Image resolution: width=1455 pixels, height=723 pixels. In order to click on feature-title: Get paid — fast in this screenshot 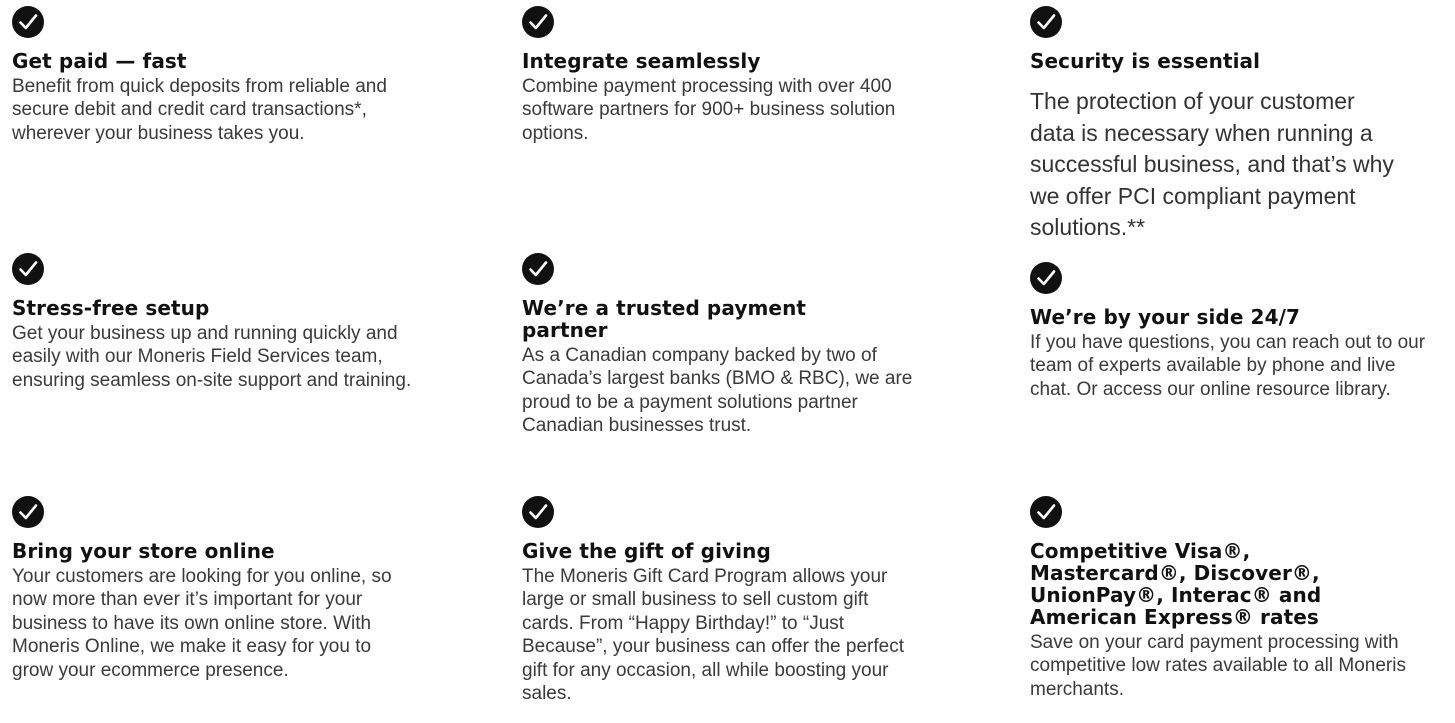, I will do `click(99, 61)`.